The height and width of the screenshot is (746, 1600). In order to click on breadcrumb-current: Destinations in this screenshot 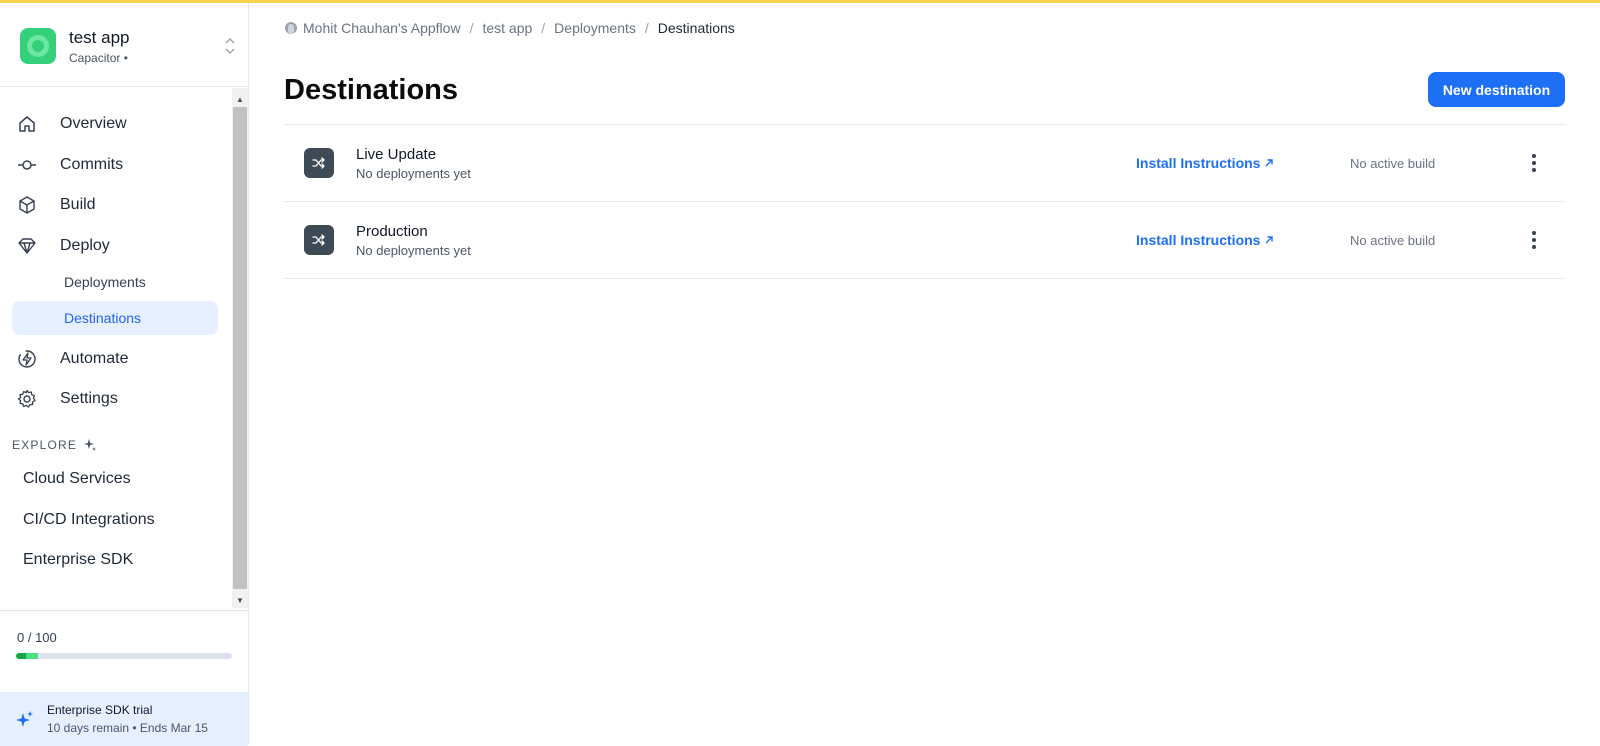, I will do `click(696, 28)`.